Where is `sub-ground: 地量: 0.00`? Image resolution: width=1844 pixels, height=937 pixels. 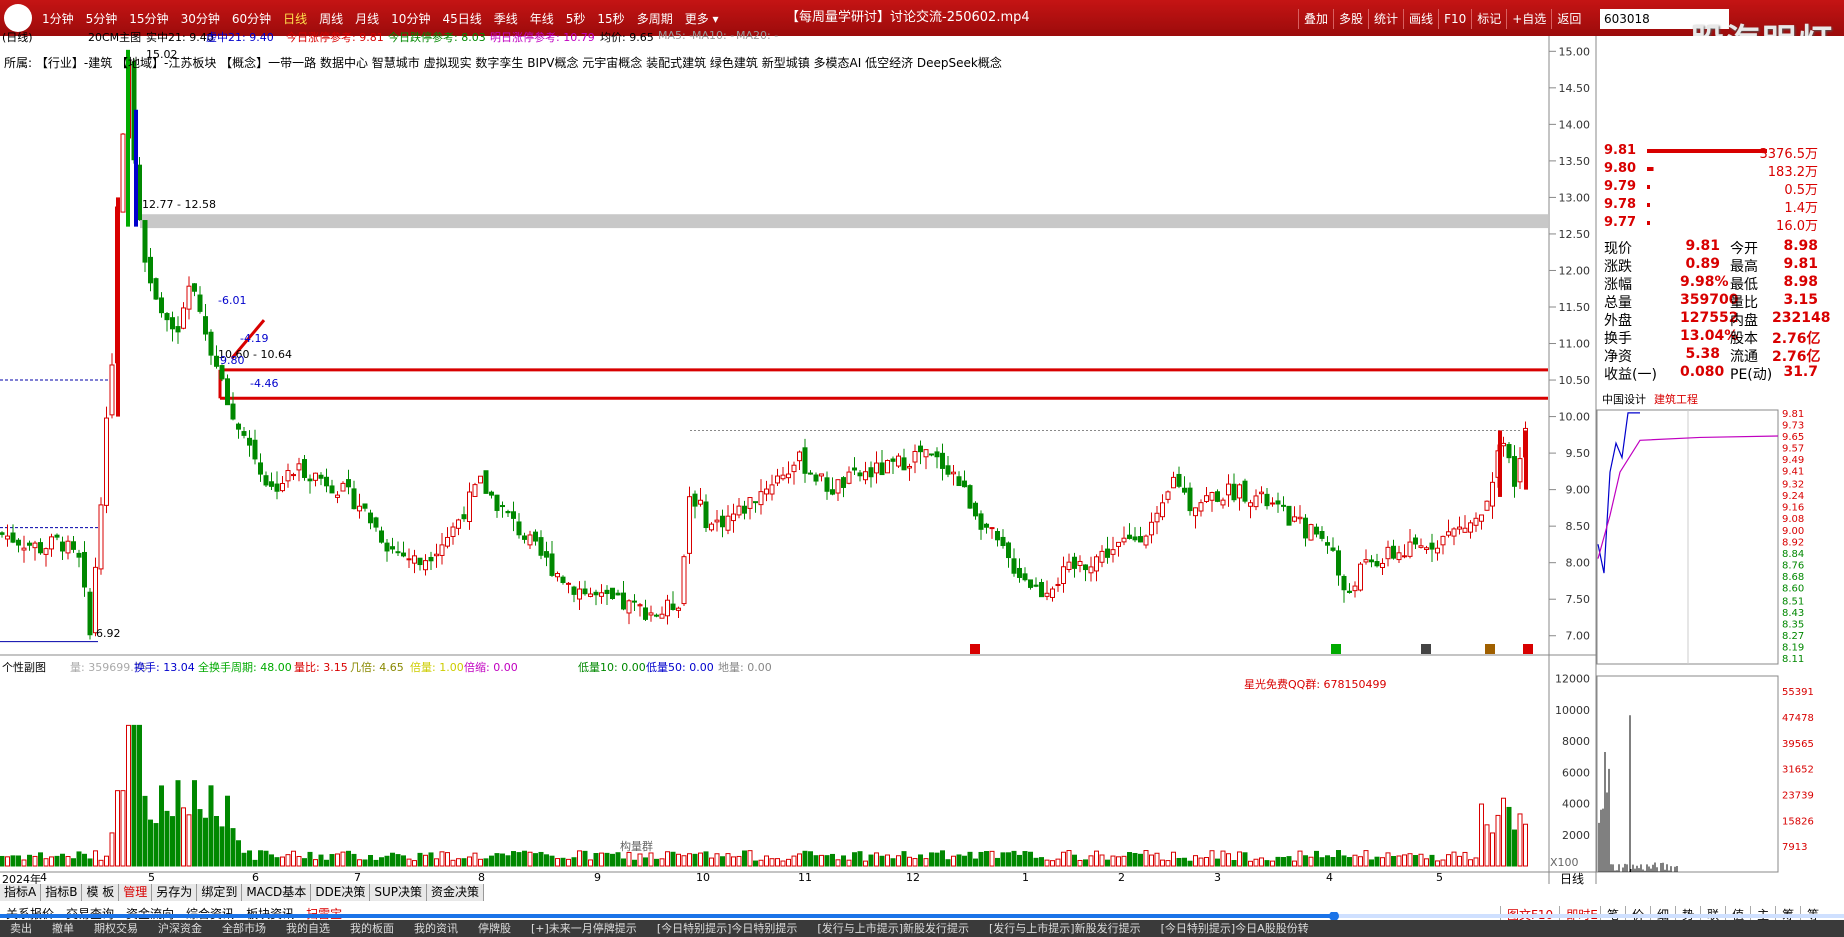
sub-ground: 地量: 0.00 is located at coordinates (745, 667).